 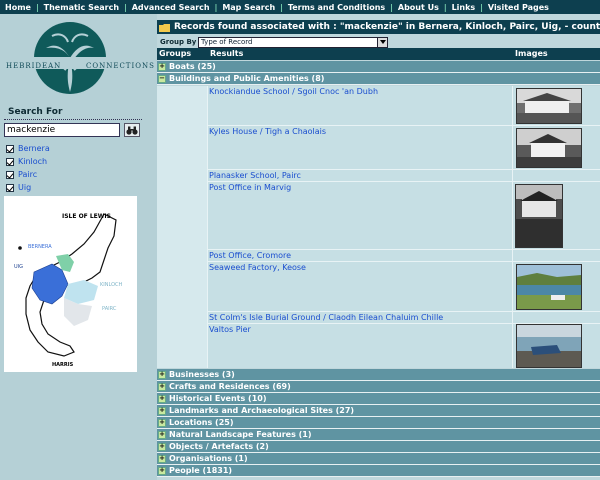 I want to click on result-link: Knockiandue School / Sgoil Cnoc 'an Dubh, so click(x=293, y=91).